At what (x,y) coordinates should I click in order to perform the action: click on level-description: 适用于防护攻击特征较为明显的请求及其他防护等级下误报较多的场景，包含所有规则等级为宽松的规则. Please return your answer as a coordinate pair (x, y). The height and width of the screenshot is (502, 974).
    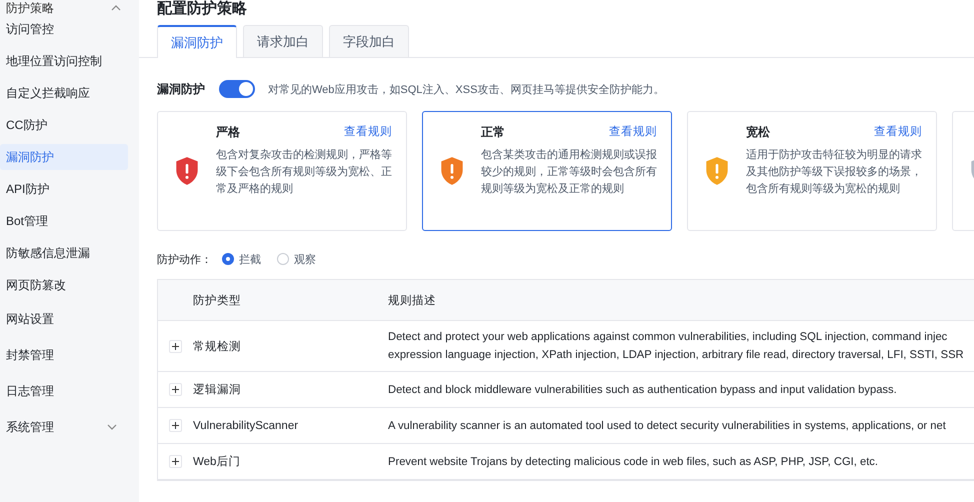
    Looking at the image, I should click on (834, 172).